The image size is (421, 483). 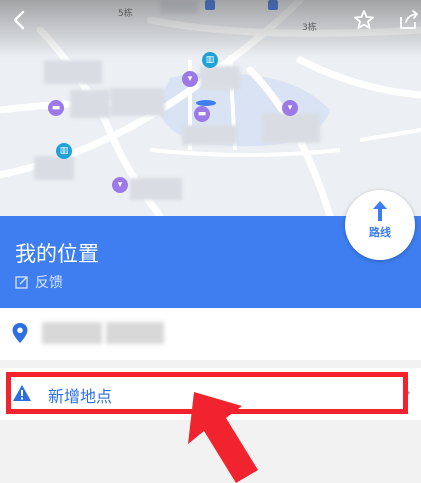 I want to click on back-button, so click(x=20, y=22).